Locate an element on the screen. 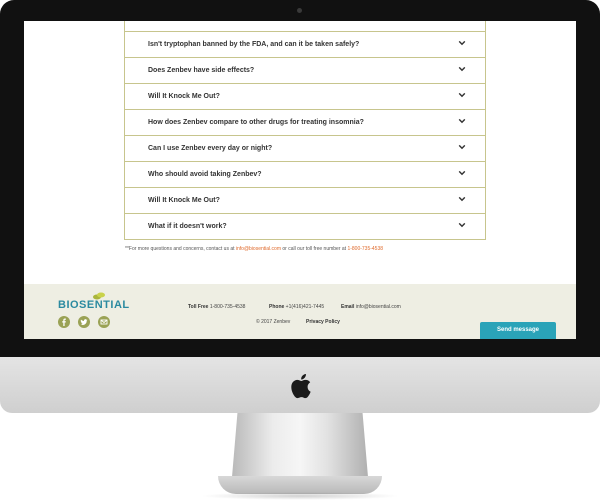 The width and height of the screenshot is (600, 504). email-label: Email is located at coordinates (348, 307).